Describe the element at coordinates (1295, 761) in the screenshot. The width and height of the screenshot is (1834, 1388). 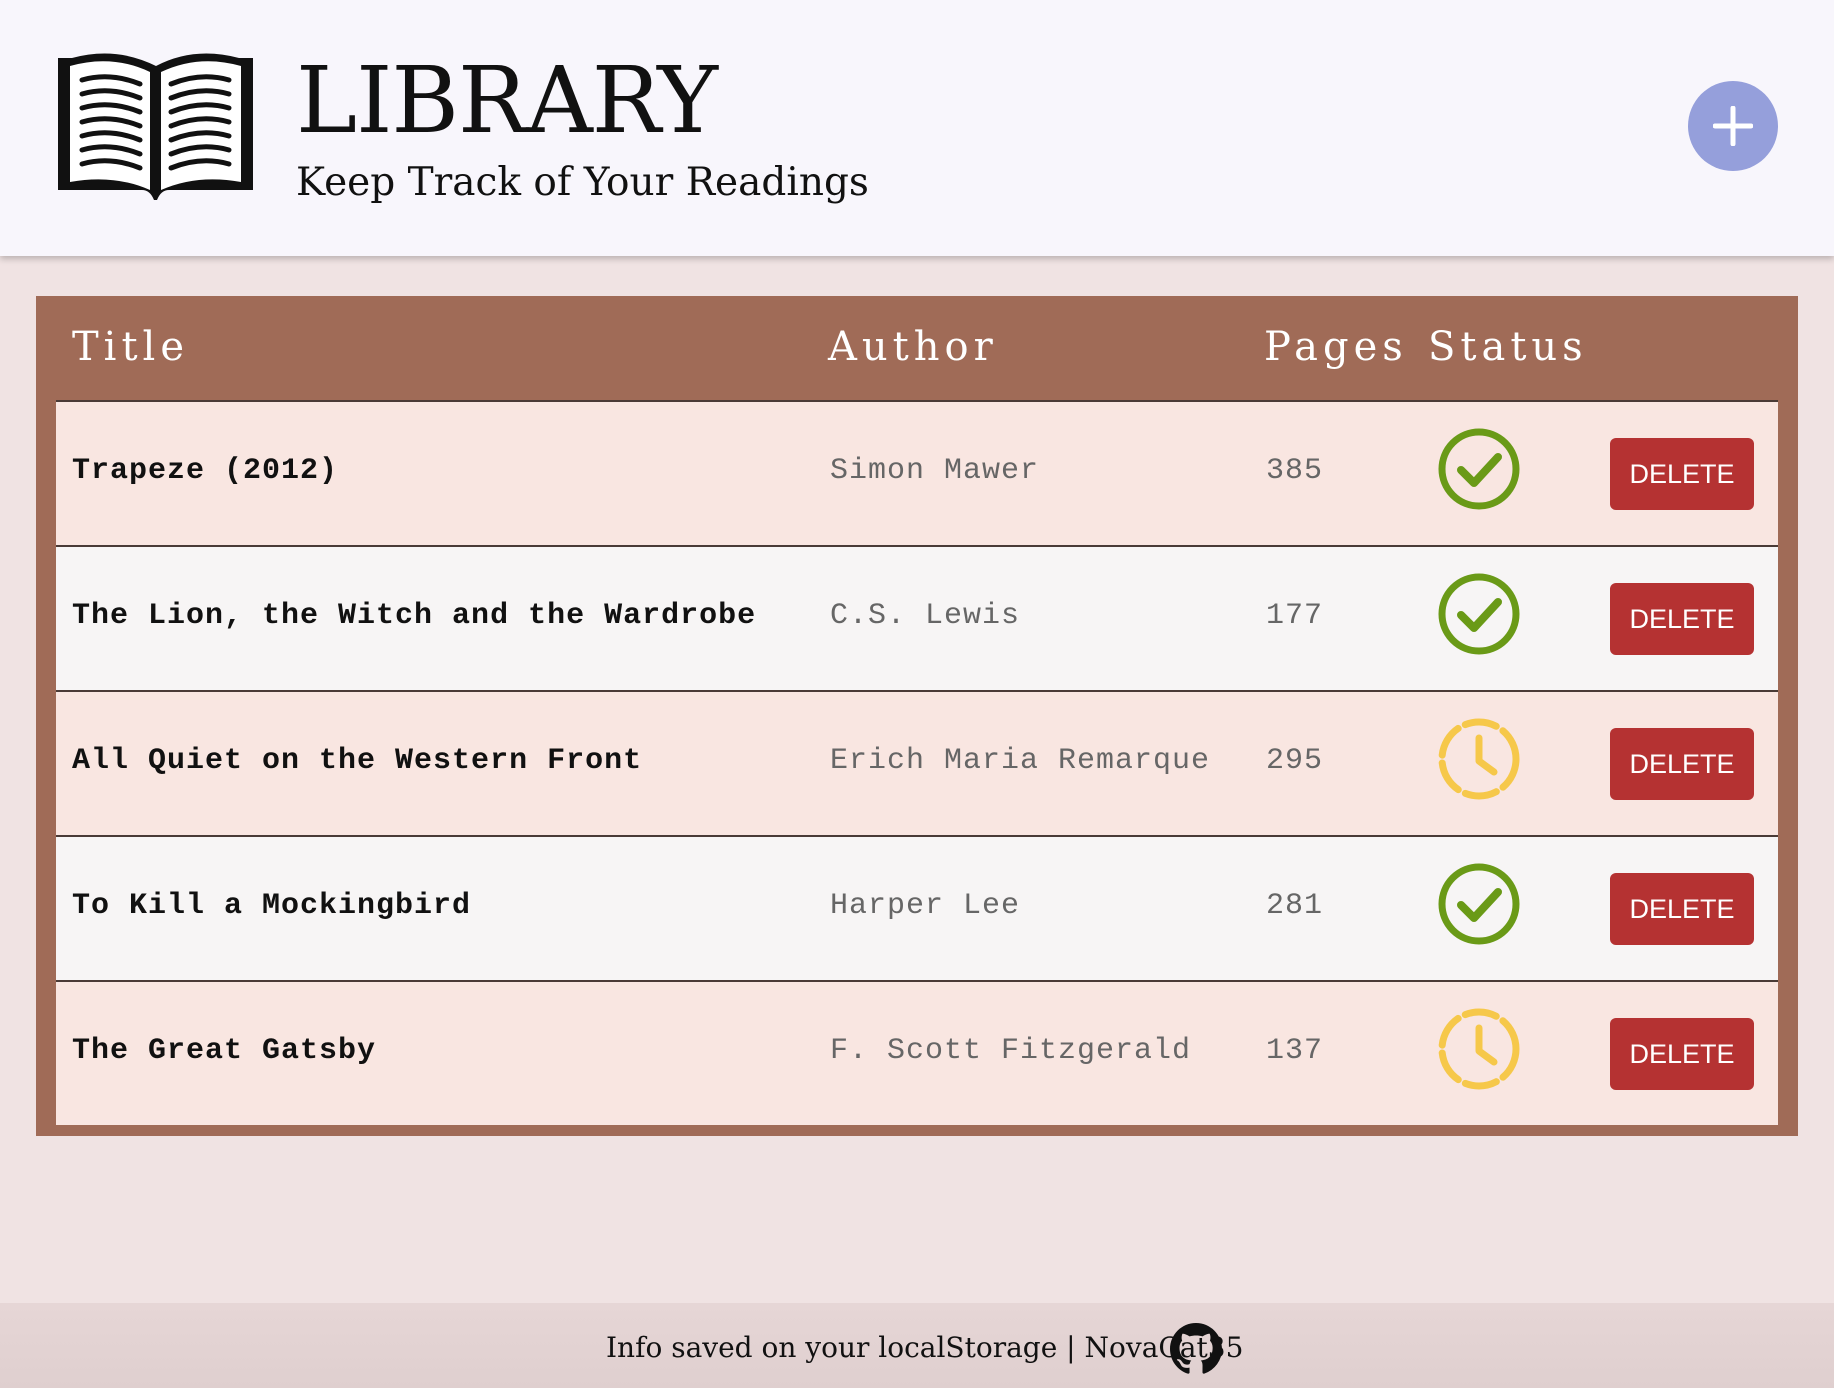
I see `book-pages: 295` at that location.